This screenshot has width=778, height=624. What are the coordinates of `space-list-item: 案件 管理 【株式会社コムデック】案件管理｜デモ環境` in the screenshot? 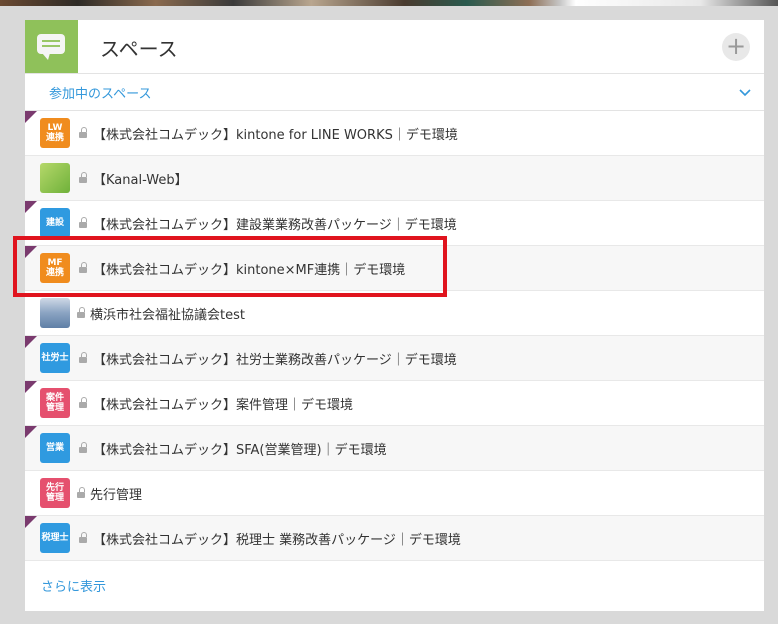 It's located at (394, 403).